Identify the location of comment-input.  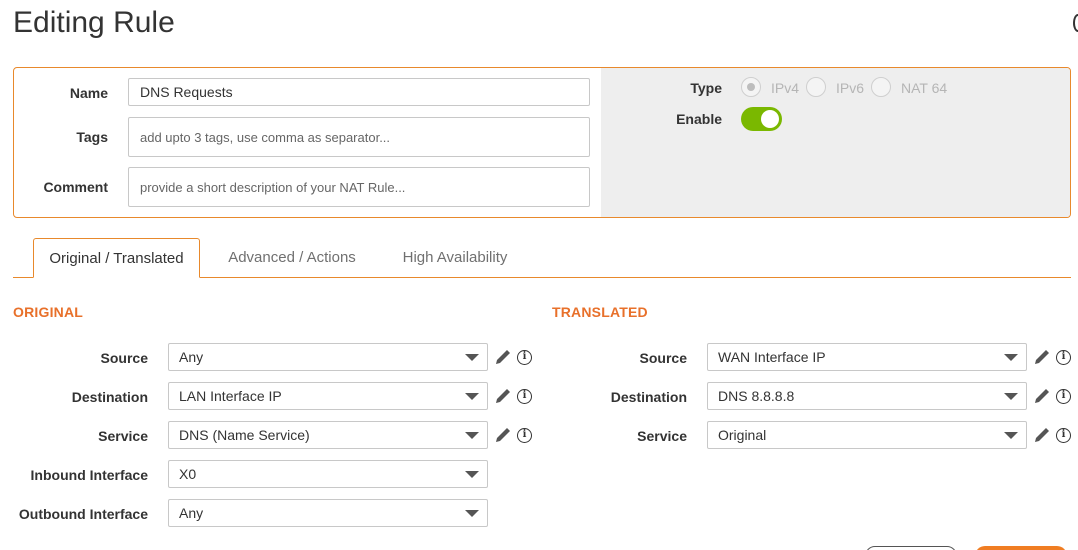
(359, 187).